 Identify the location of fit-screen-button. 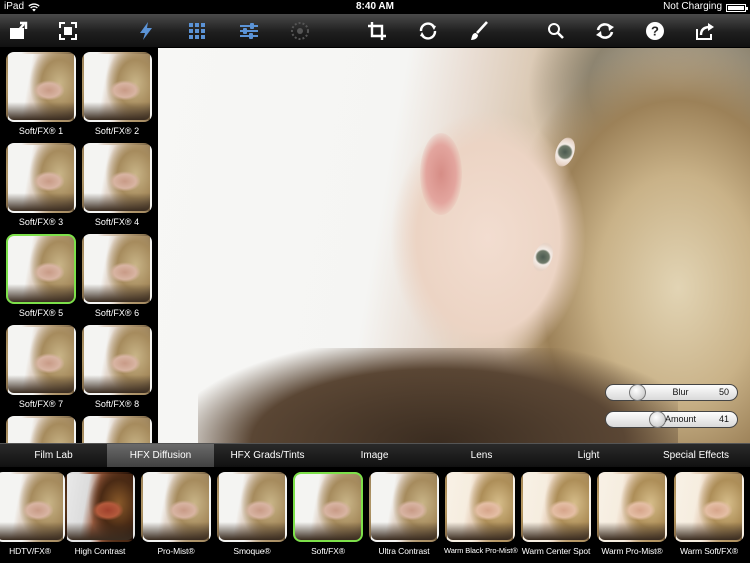
(68, 31).